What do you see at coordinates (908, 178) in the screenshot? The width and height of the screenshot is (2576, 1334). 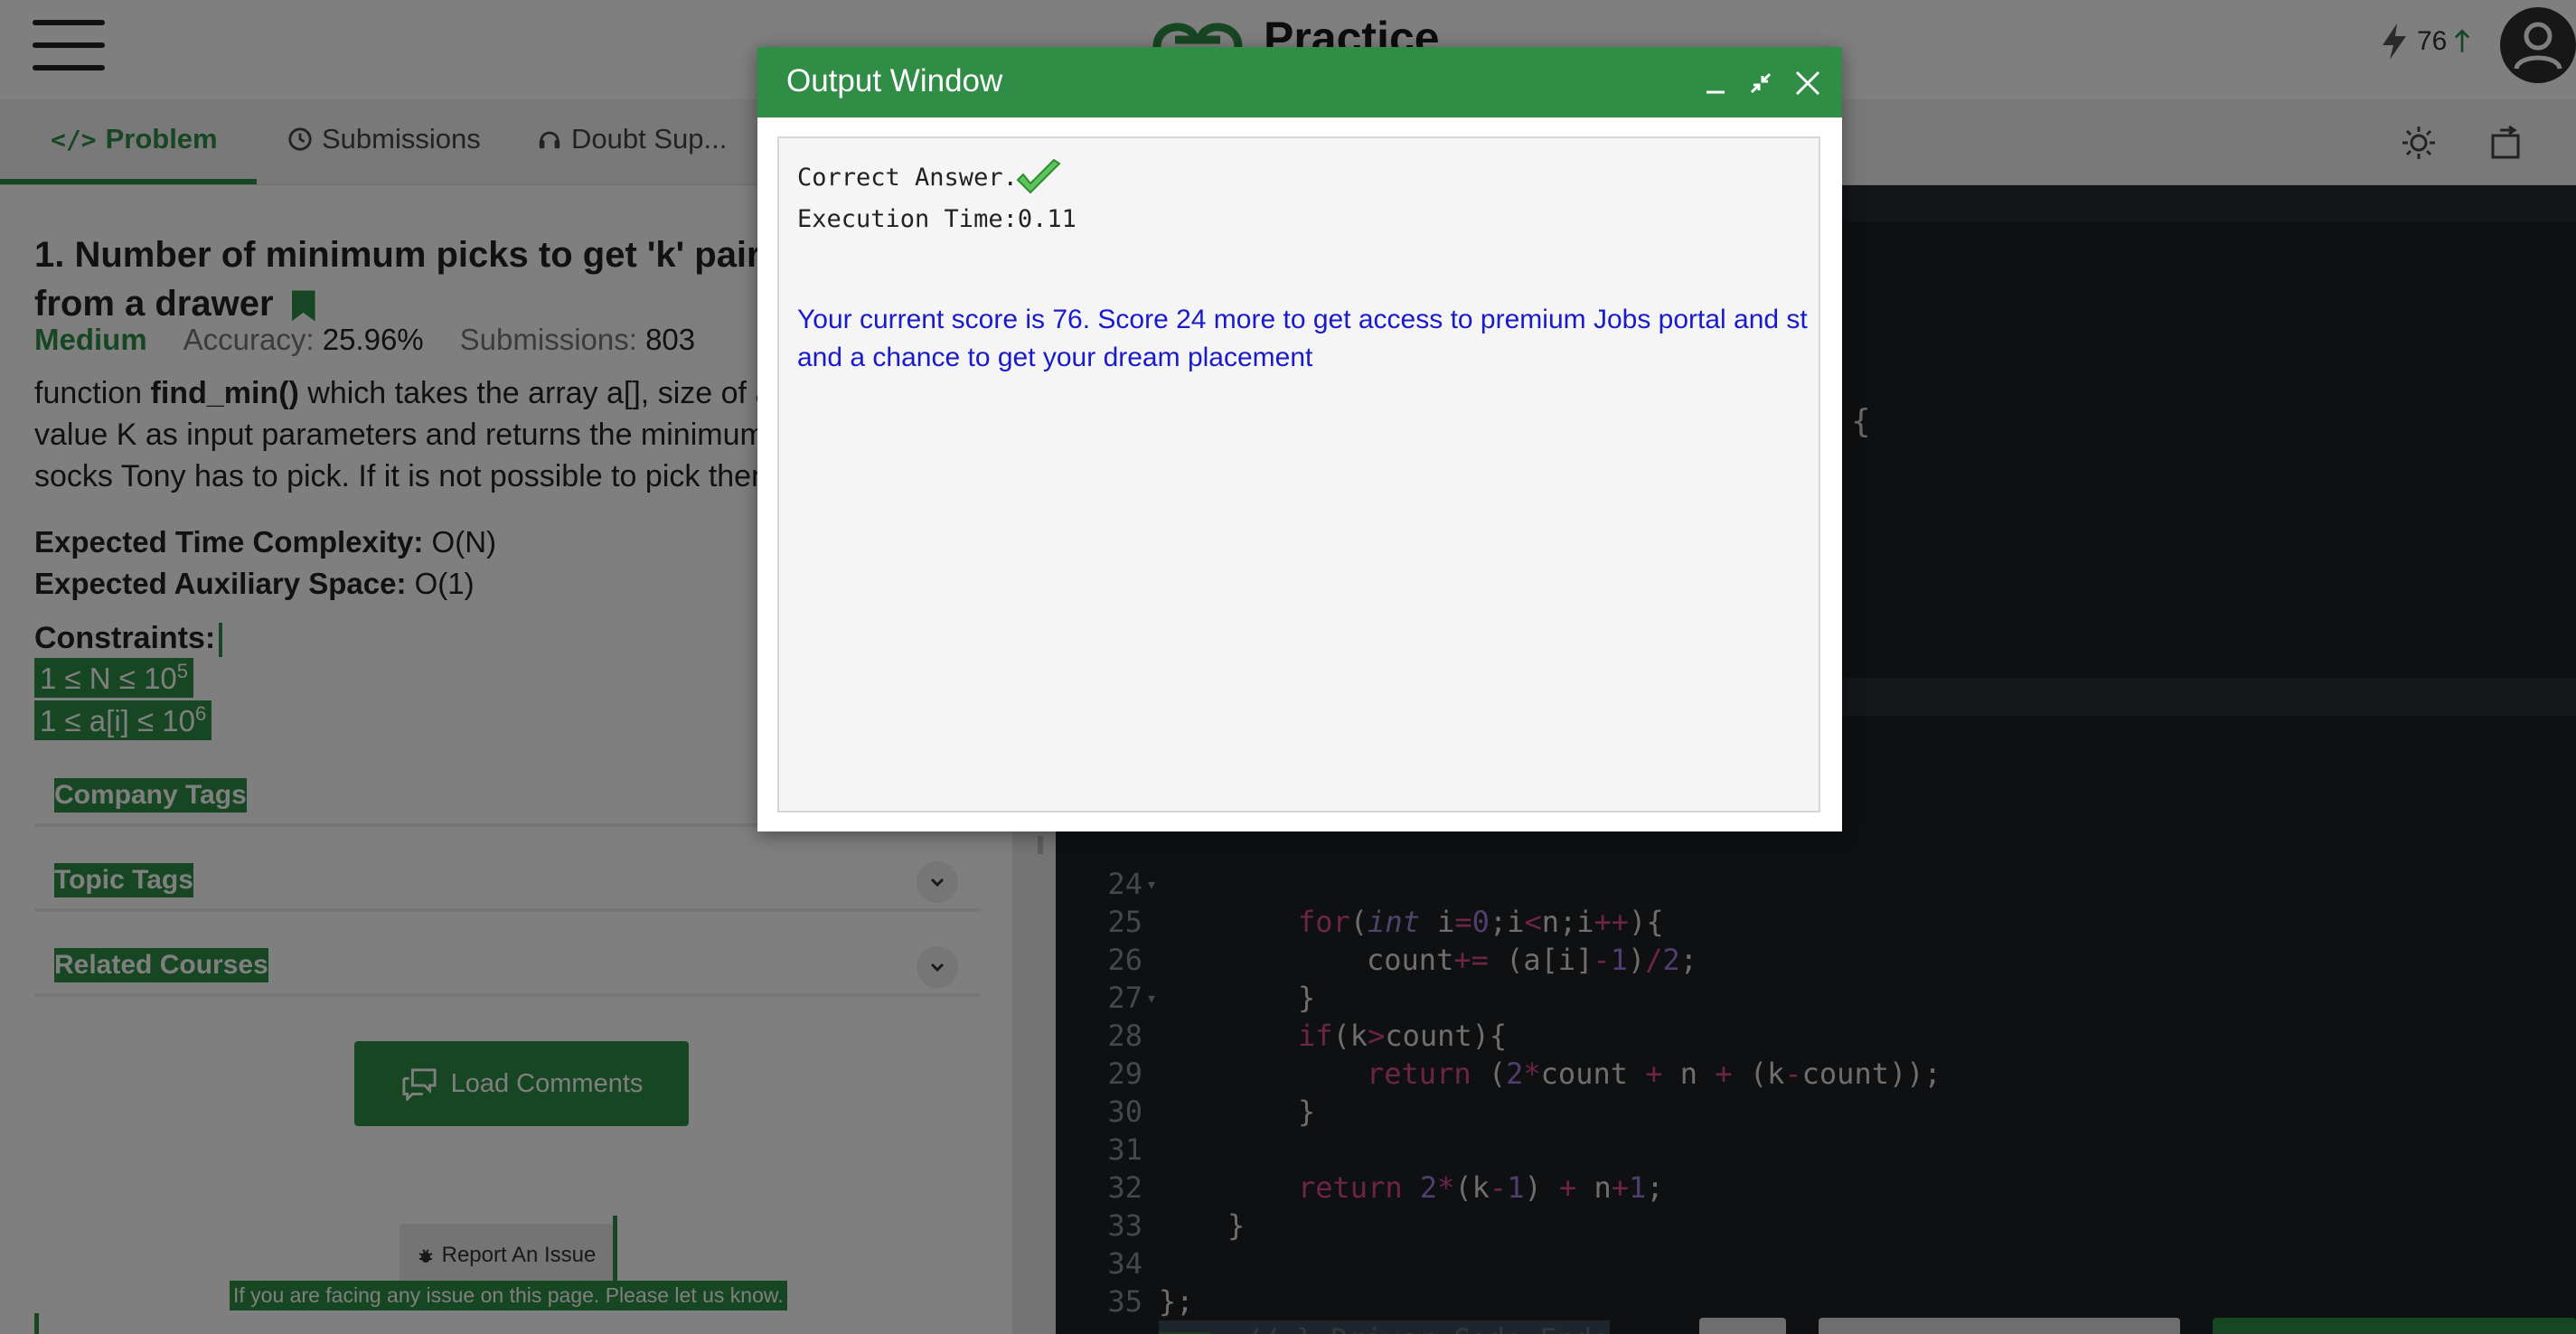 I see `result-text: Correct Answer.` at bounding box center [908, 178].